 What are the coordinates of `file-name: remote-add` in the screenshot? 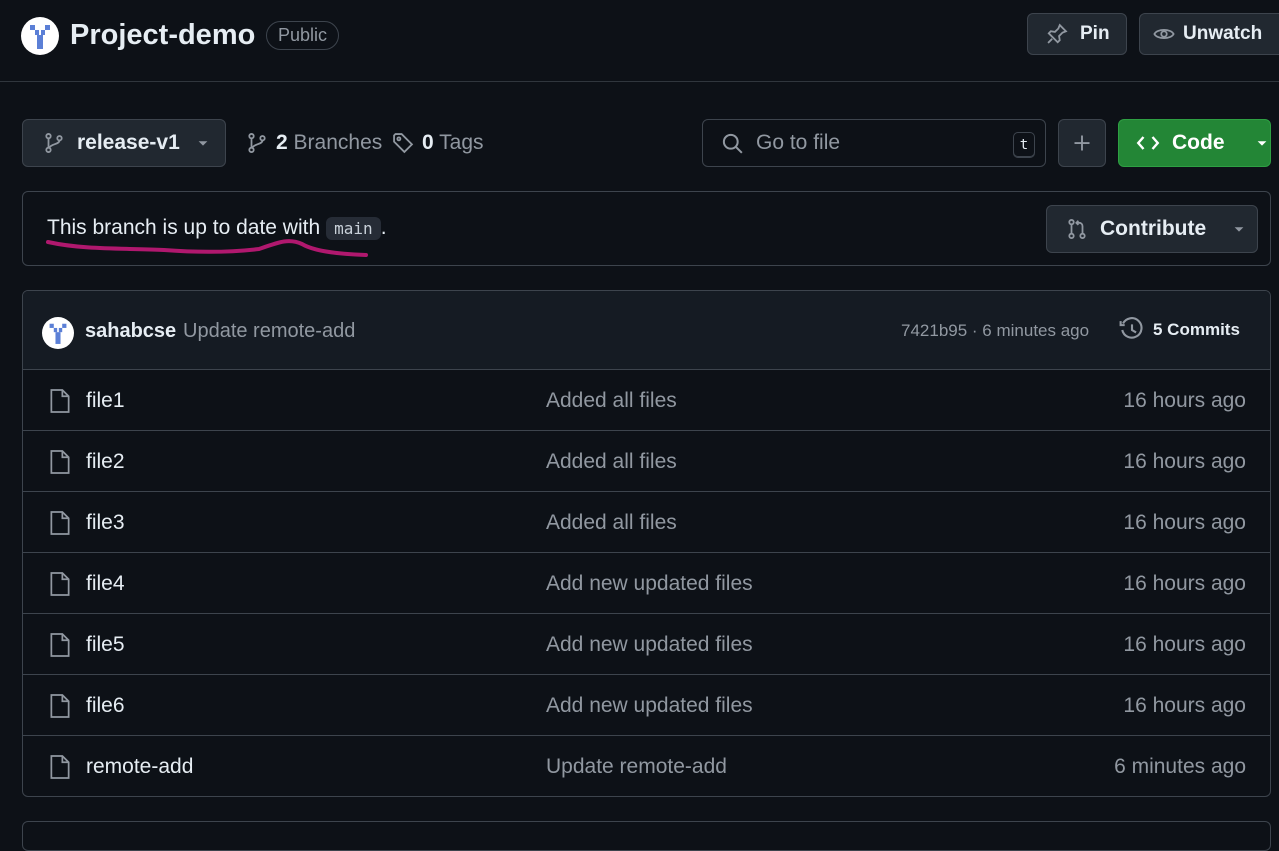 It's located at (139, 767).